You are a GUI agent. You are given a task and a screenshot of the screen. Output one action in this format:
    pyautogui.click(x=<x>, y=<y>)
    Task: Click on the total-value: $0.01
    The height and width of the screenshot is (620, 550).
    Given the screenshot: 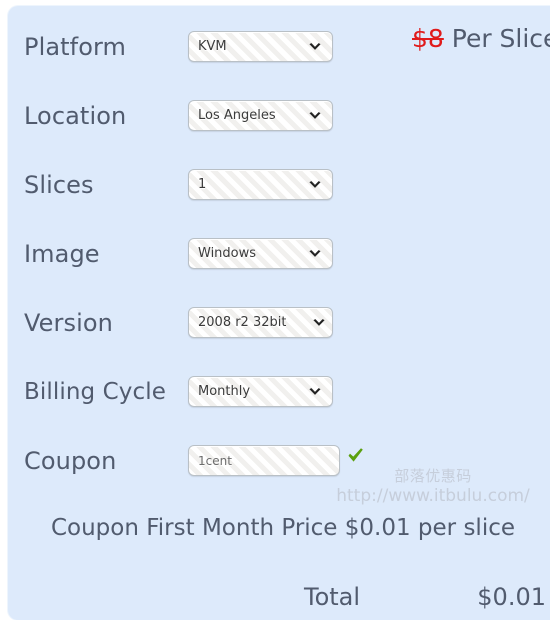 What is the action you would take?
    pyautogui.click(x=511, y=597)
    